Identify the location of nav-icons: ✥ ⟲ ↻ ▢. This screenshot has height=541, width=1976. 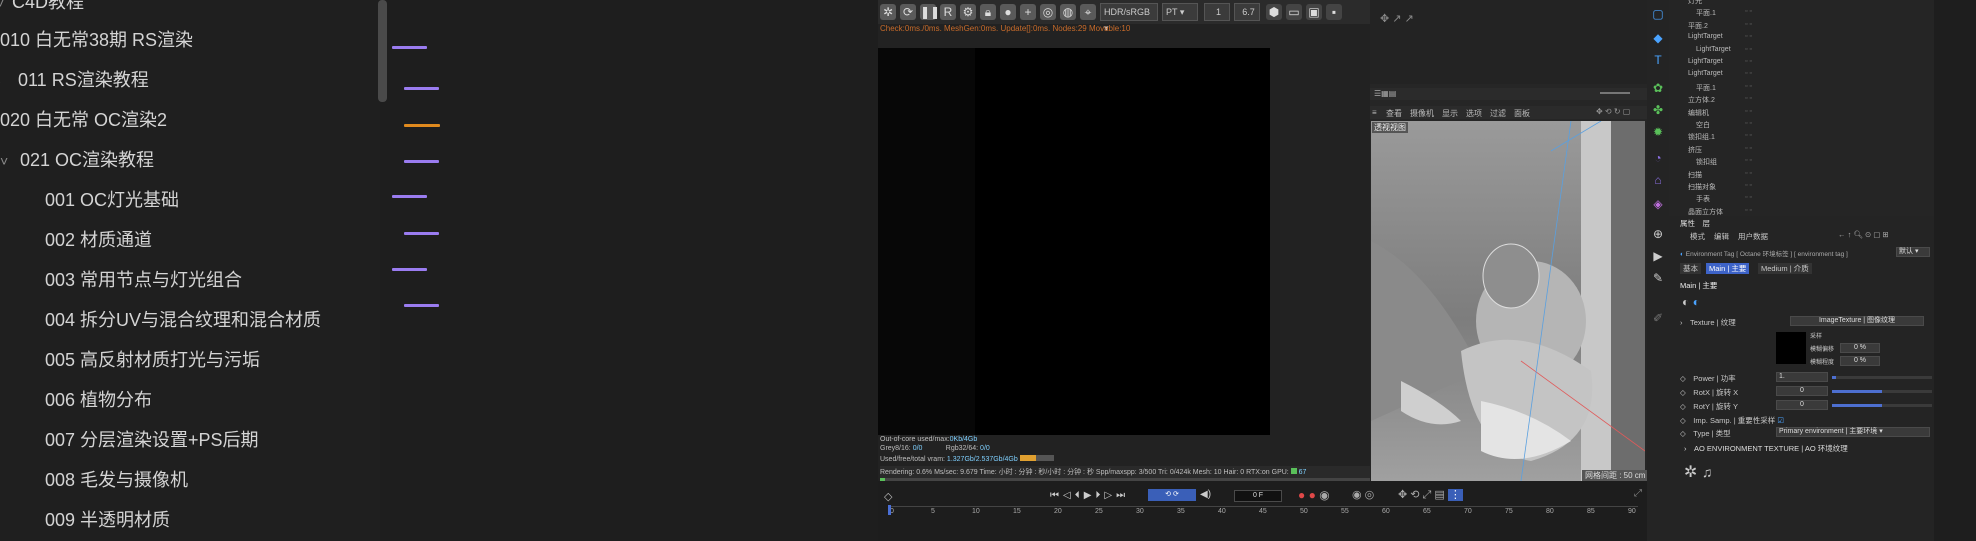
(1613, 111).